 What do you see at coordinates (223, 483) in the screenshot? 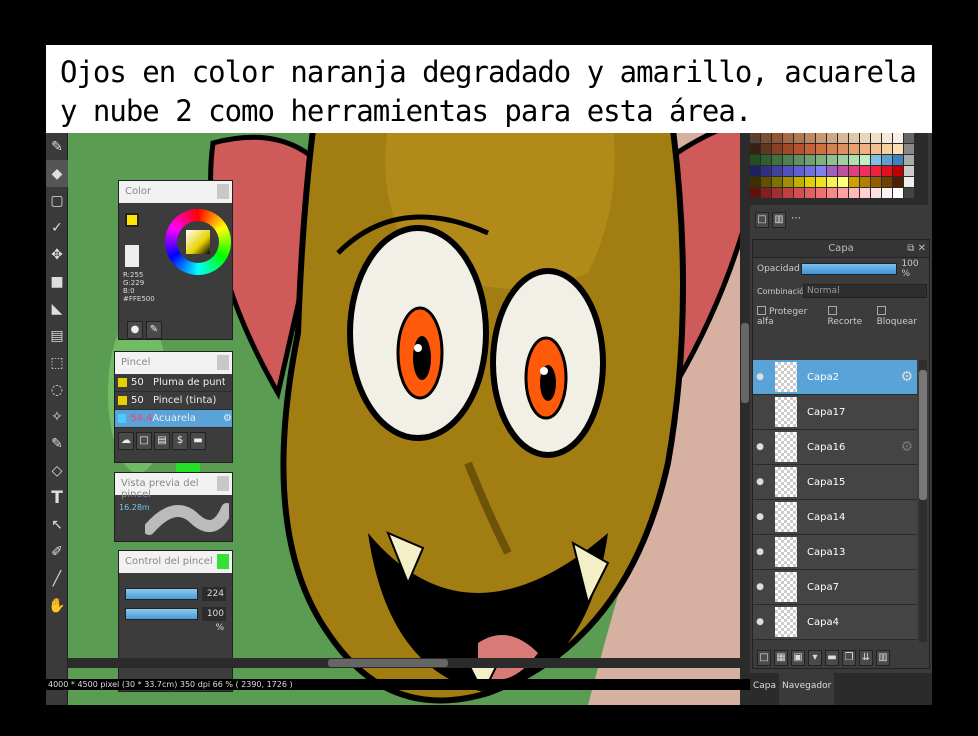
I see `brush-preview-collapse-button` at bounding box center [223, 483].